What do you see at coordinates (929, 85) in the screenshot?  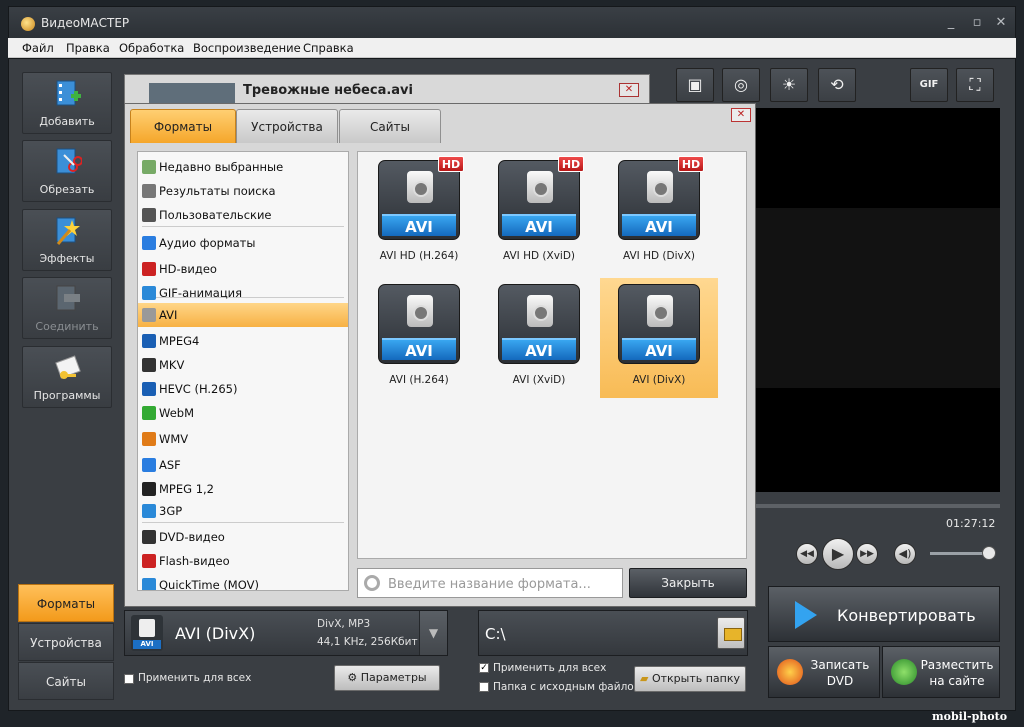 I see `gif-button: GIF` at bounding box center [929, 85].